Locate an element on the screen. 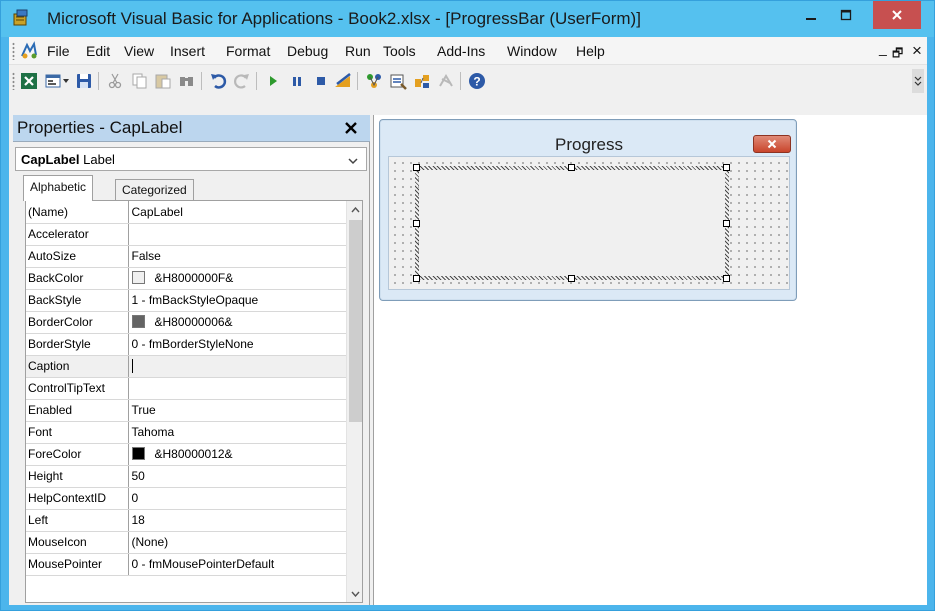 This screenshot has width=935, height=611. menu-debug: Debug is located at coordinates (307, 51).